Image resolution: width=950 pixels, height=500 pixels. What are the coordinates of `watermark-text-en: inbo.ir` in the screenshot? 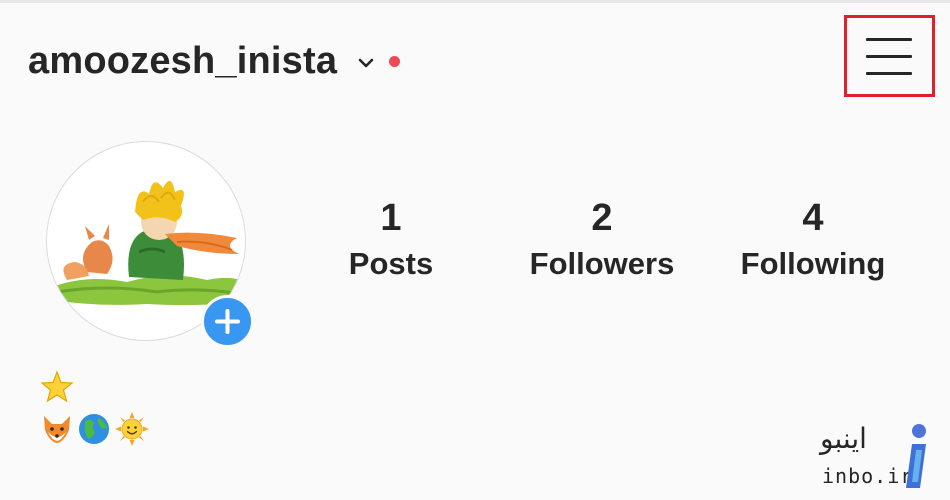 It's located at (868, 476).